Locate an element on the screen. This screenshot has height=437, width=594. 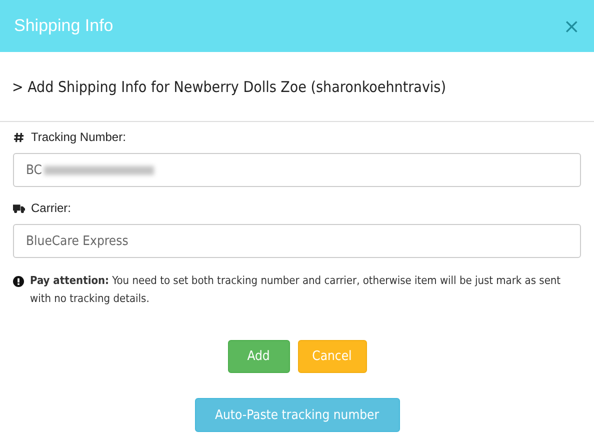
exclamation-icon is located at coordinates (18, 281).